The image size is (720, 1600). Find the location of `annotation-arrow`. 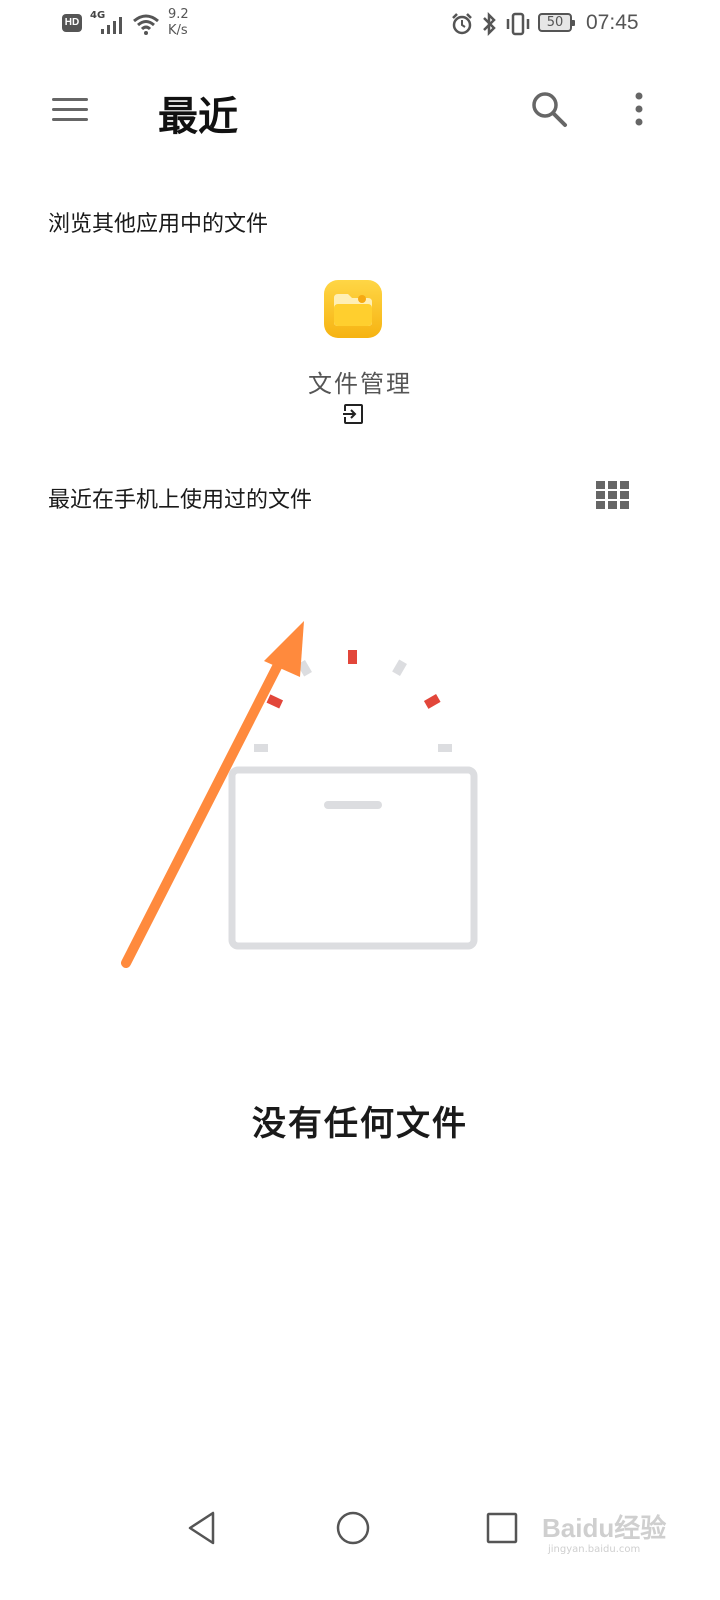

annotation-arrow is located at coordinates (212, 794).